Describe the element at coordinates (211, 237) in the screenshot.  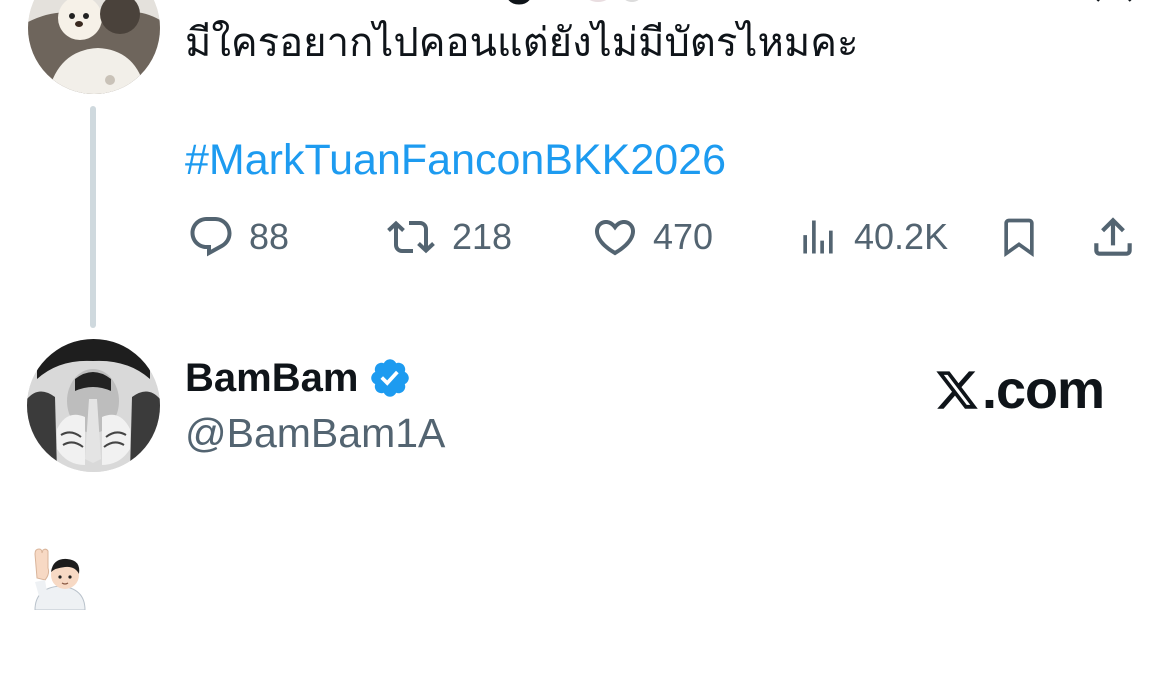
I see `reply-icon` at that location.